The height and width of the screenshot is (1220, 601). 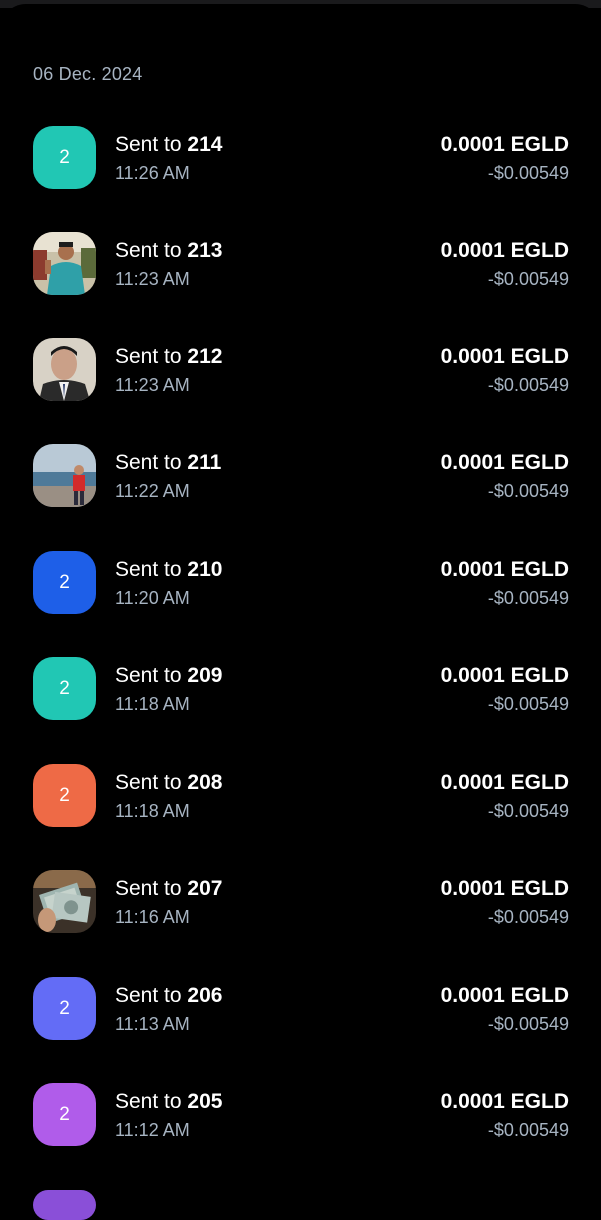 I want to click on recipient-number: 212, so click(x=205, y=356).